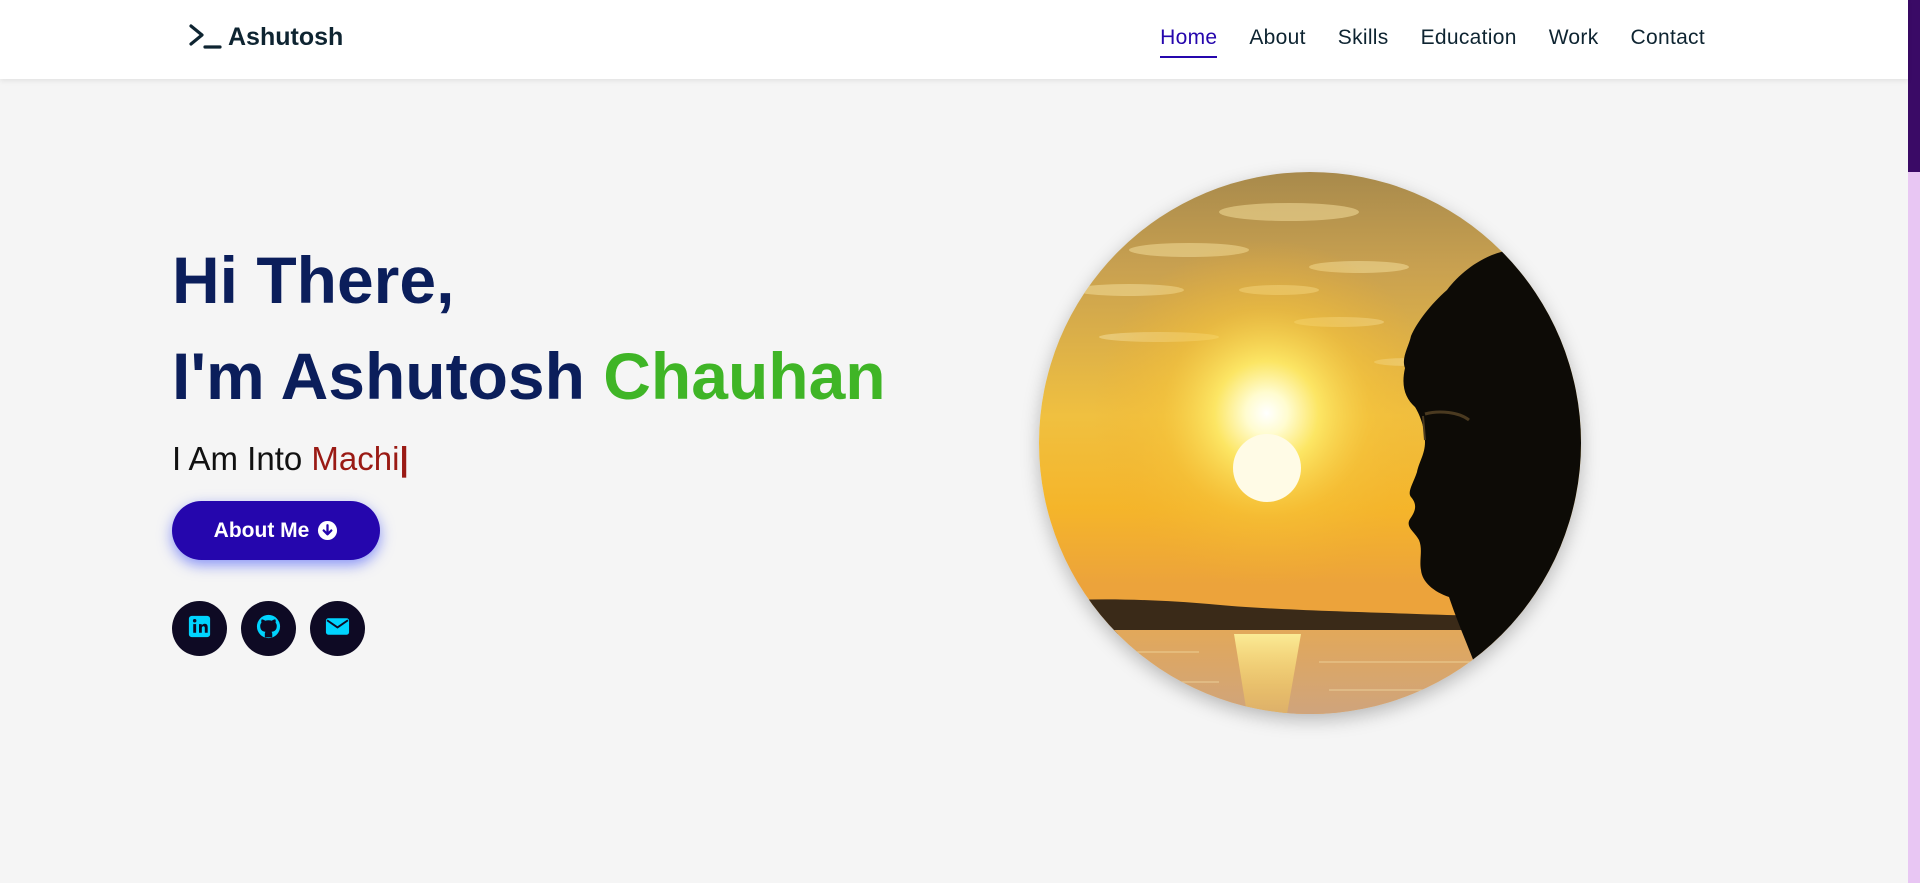 Image resolution: width=1920 pixels, height=883 pixels. Describe the element at coordinates (744, 376) in the screenshot. I see `hero-name-highlight: Chauhan` at that location.